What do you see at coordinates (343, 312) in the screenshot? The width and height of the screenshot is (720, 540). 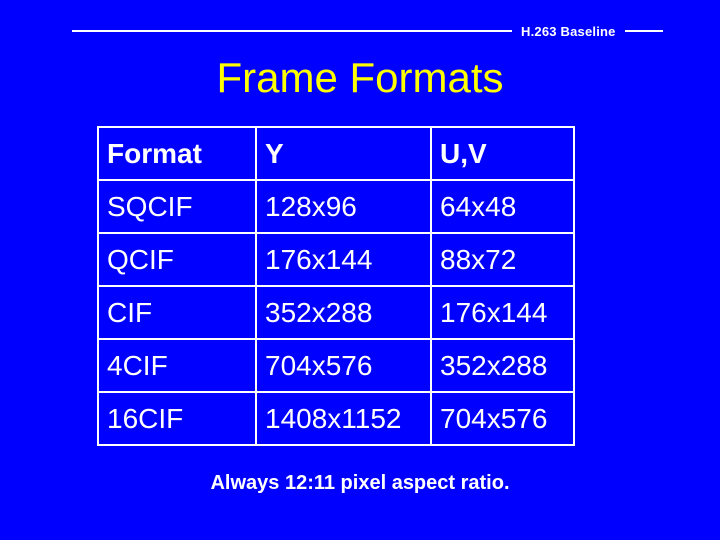 I see `cell-y: 352x288` at bounding box center [343, 312].